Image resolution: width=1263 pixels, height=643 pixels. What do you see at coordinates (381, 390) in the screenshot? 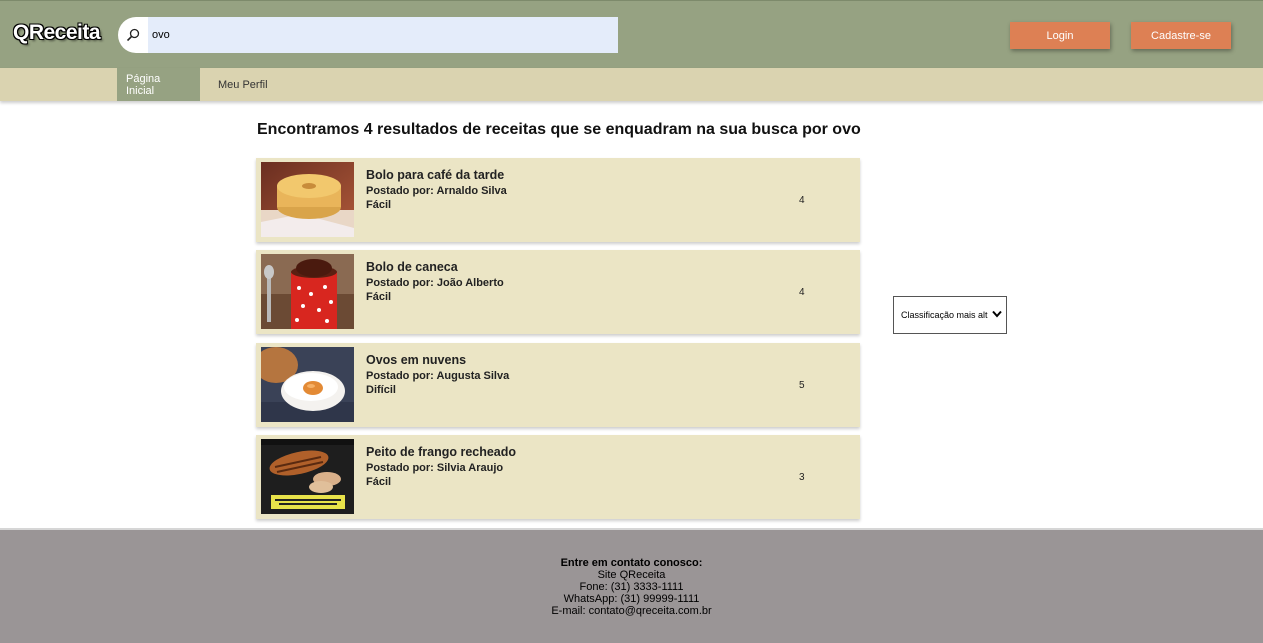
I see `recipe-difficulty: Difícil` at bounding box center [381, 390].